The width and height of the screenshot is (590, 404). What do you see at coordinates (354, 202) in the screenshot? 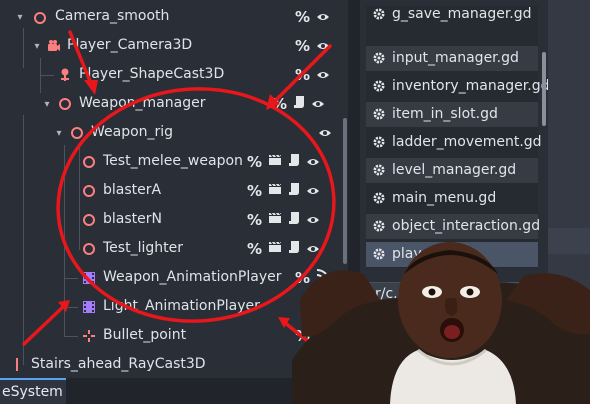
I see `panel-divider` at bounding box center [354, 202].